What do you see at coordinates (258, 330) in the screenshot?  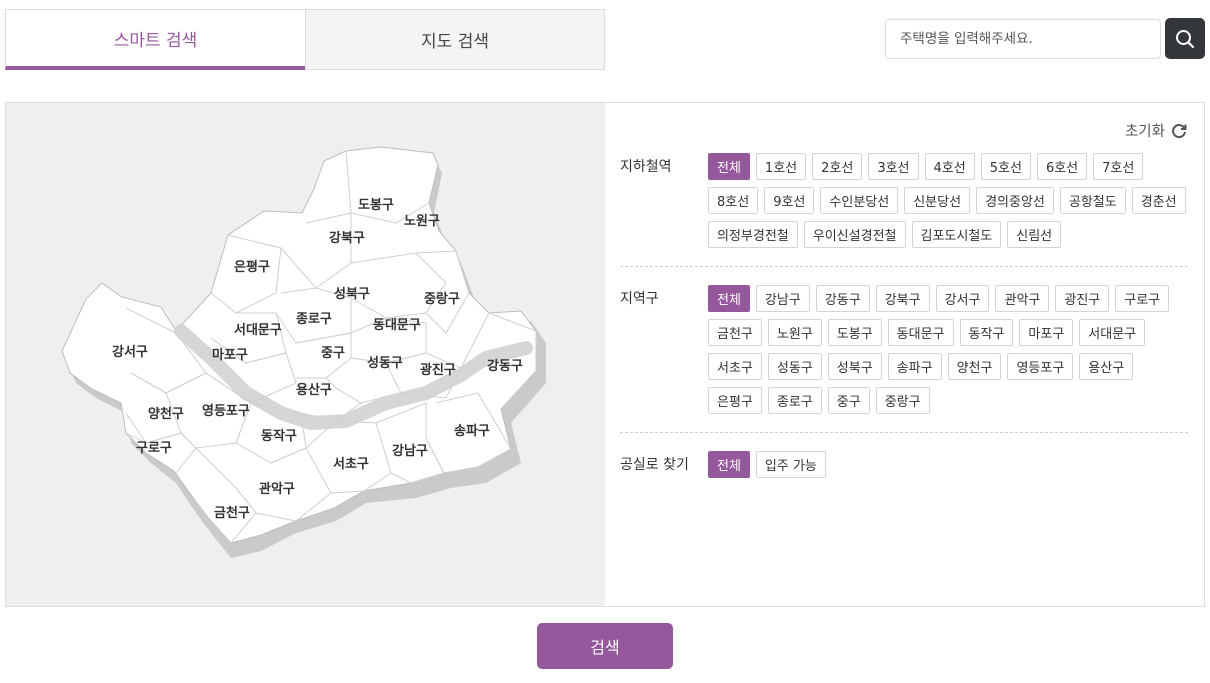 I see `map-label: 서대문구` at bounding box center [258, 330].